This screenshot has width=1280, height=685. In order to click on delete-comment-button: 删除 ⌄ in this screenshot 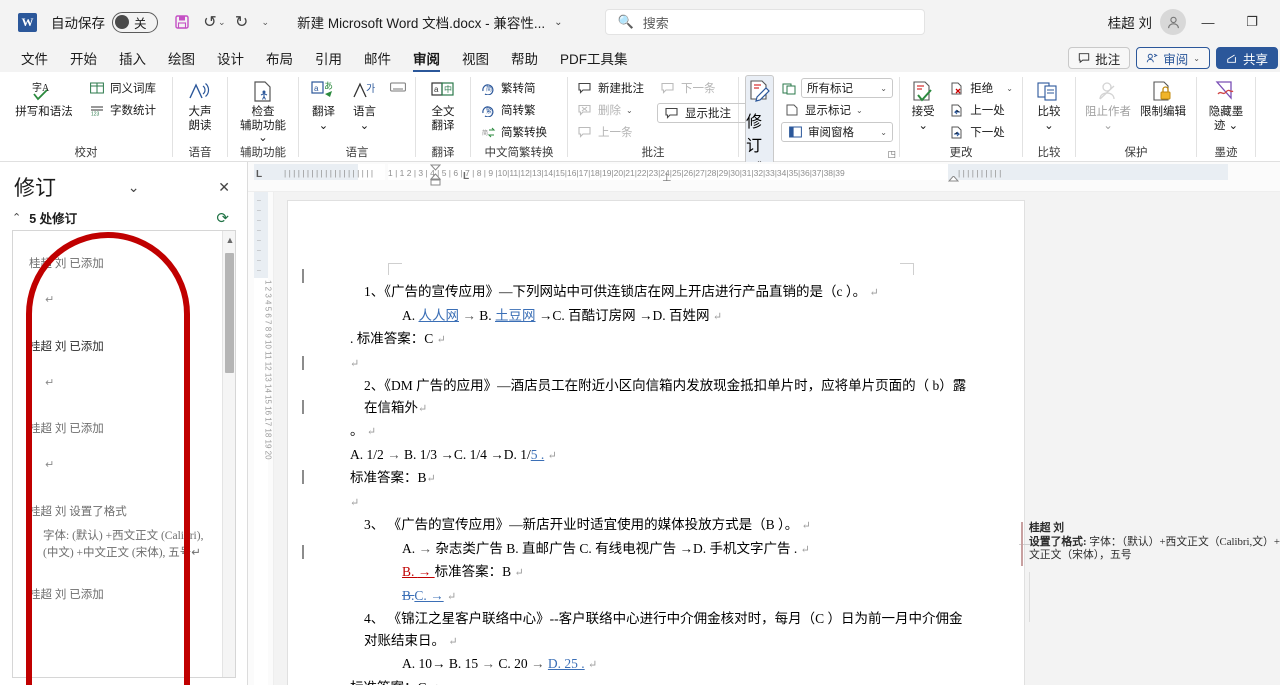, I will do `click(610, 110)`.